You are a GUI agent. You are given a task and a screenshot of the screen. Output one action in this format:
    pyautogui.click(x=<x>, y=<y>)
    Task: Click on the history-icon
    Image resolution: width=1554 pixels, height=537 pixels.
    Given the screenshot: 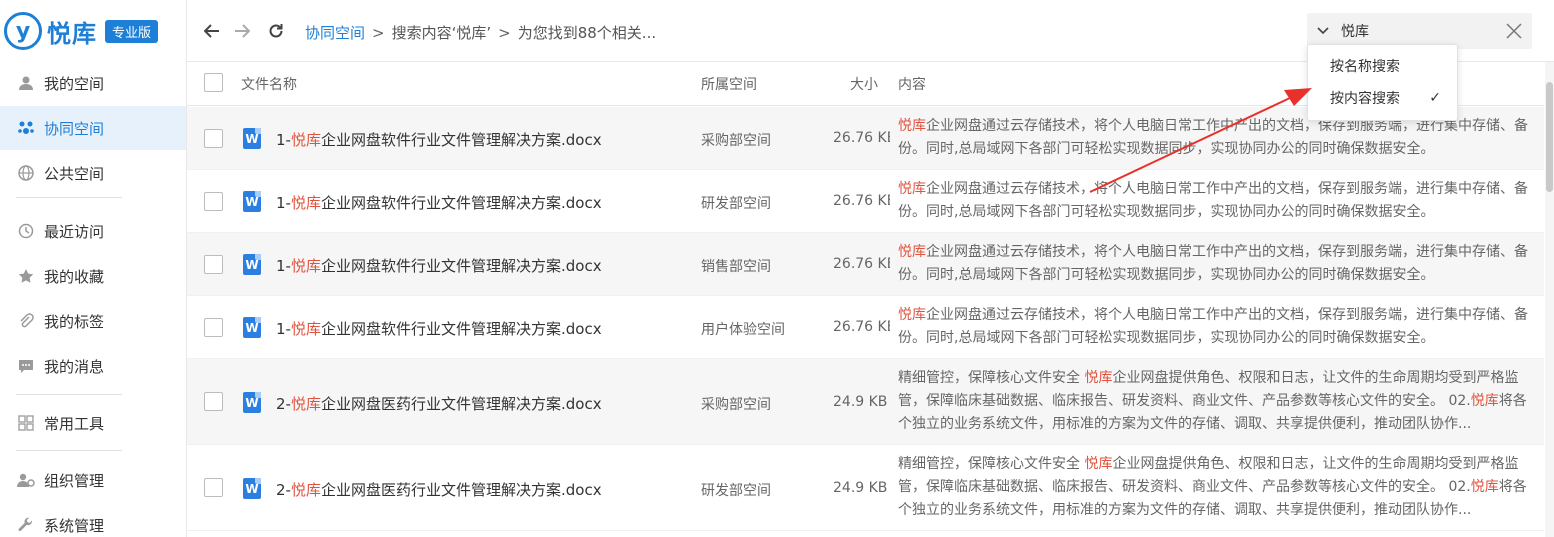 What is the action you would take?
    pyautogui.click(x=26, y=231)
    